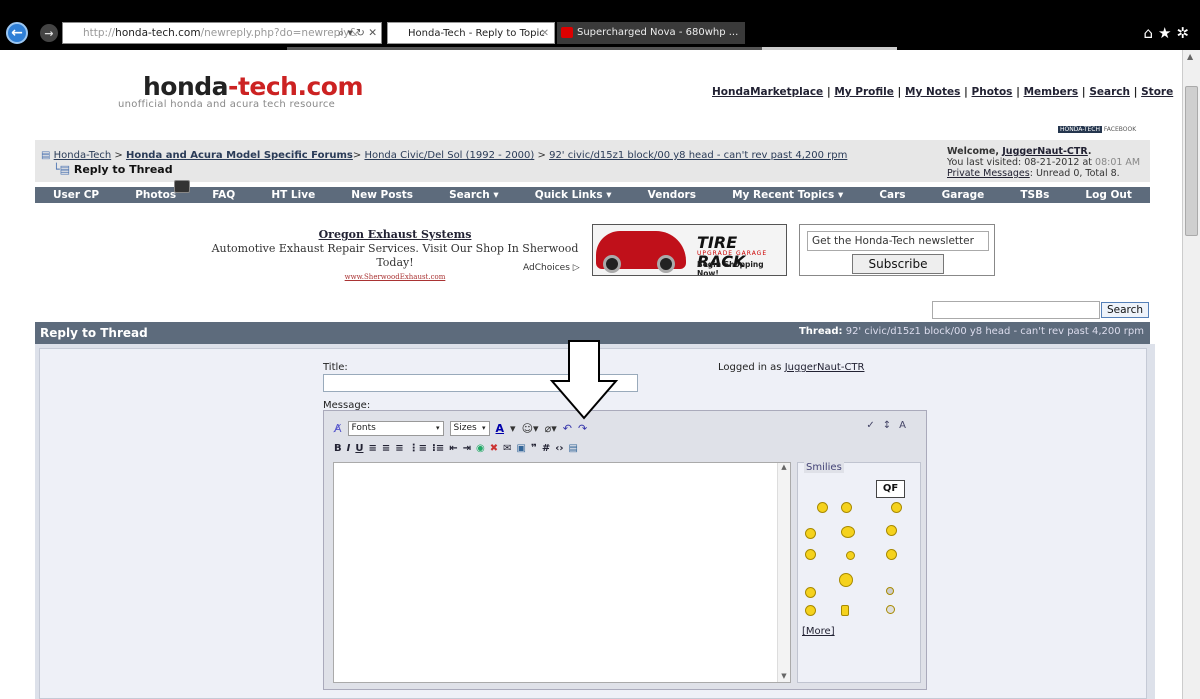 This screenshot has width=1200, height=699. What do you see at coordinates (551, 268) in the screenshot?
I see `adchoices-link: AdChoices ▷` at bounding box center [551, 268].